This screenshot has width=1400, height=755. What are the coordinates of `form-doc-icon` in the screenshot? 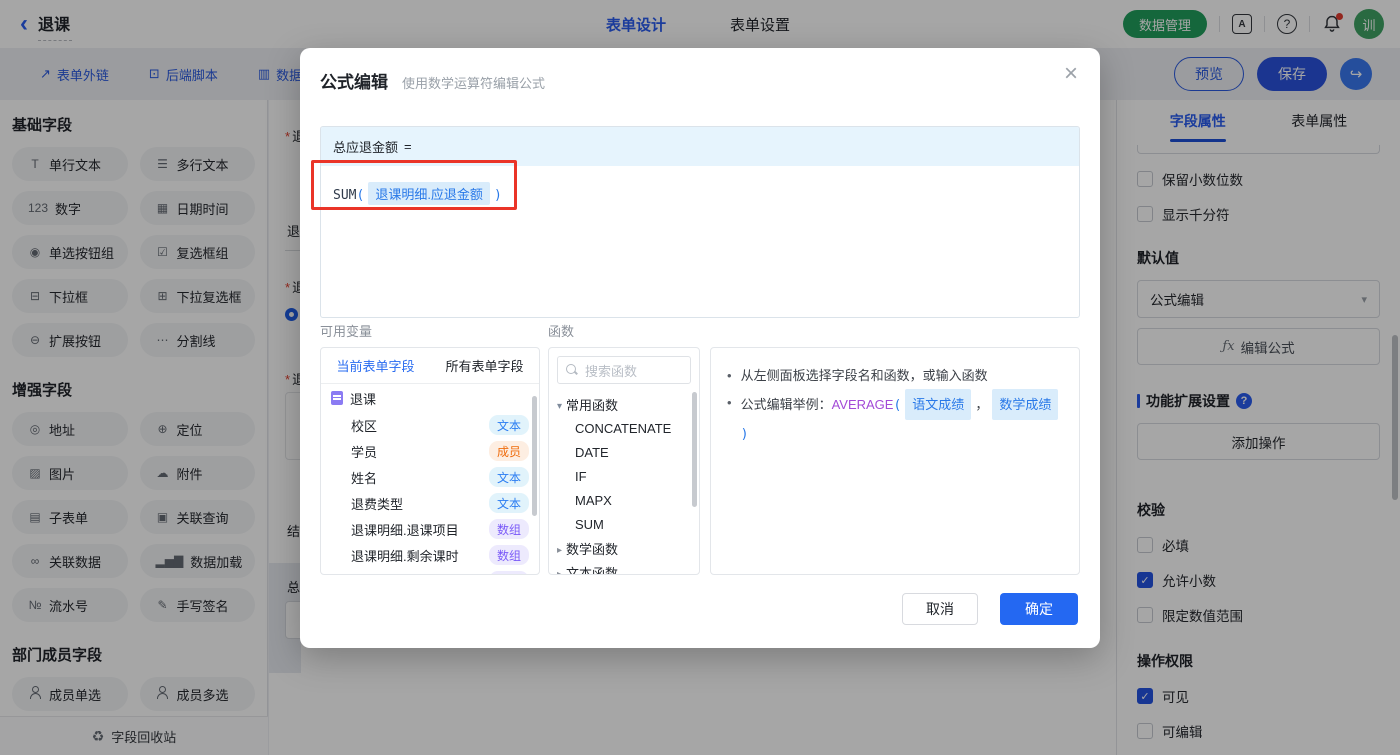 It's located at (337, 398).